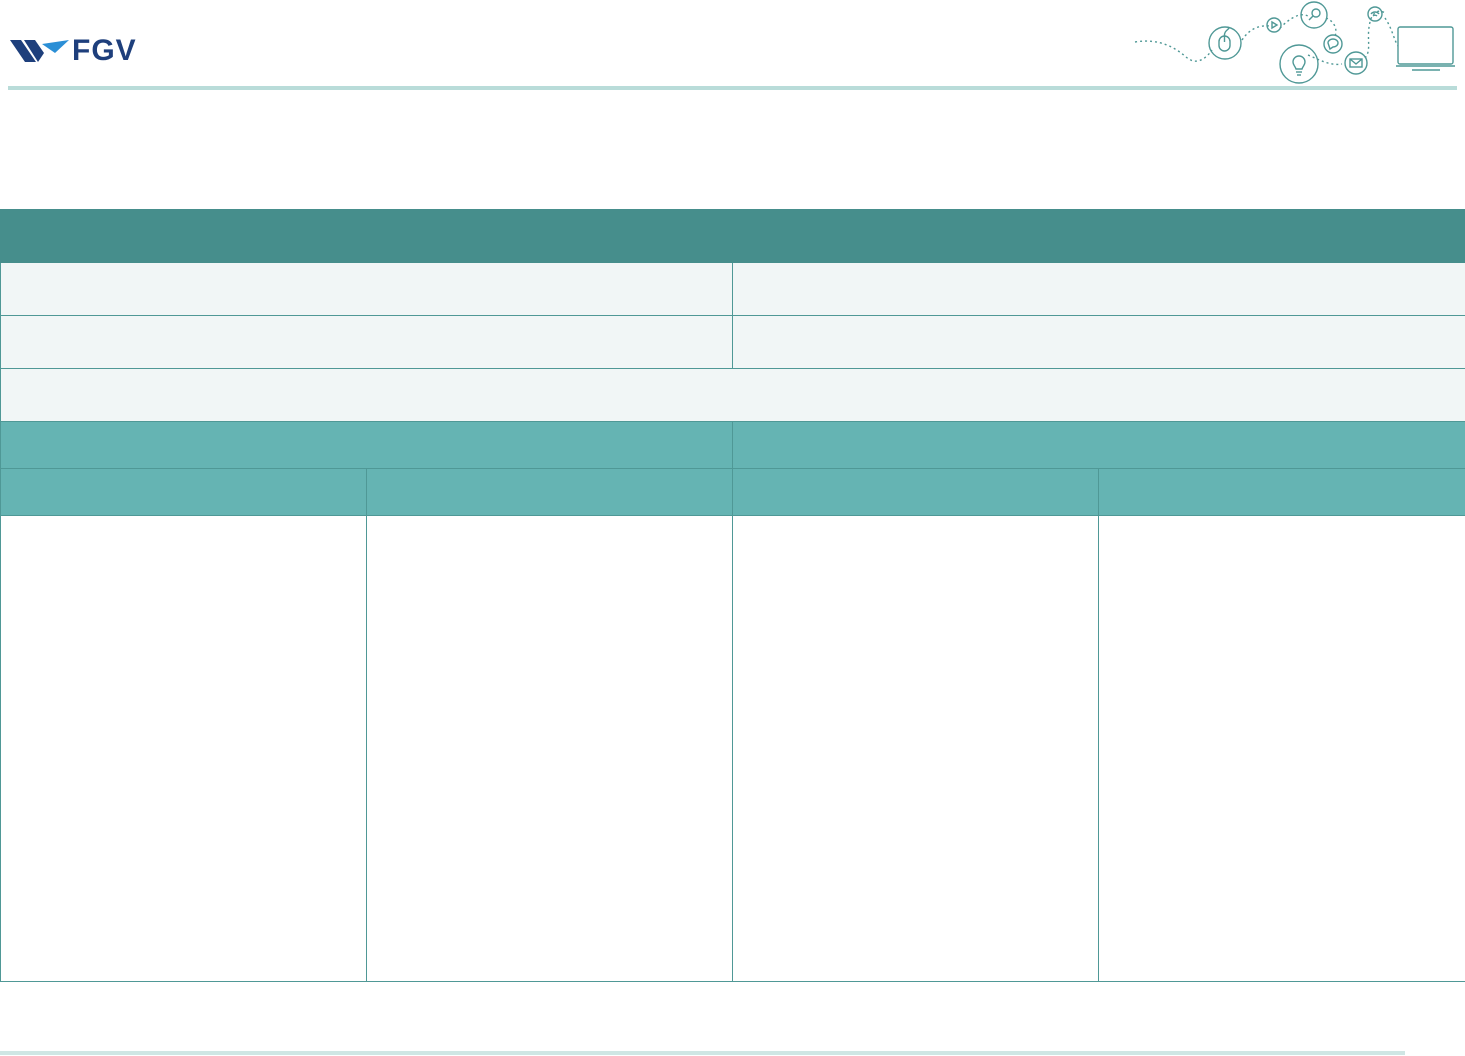 Image resolution: width=1465 pixels, height=1056 pixels. I want to click on mail-icon, so click(1356, 63).